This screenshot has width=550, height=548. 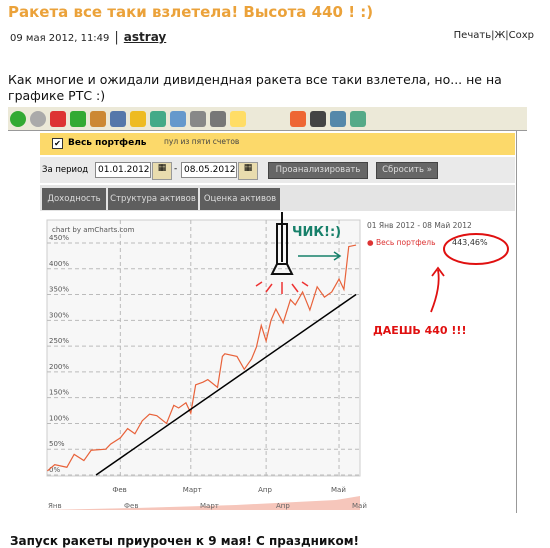 What do you see at coordinates (78, 118) in the screenshot?
I see `refresh-icon` at bounding box center [78, 118].